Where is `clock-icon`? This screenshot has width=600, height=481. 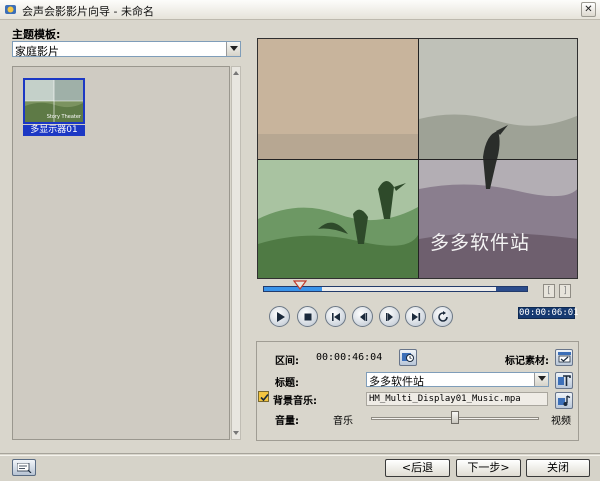
clock-icon is located at coordinates (408, 357).